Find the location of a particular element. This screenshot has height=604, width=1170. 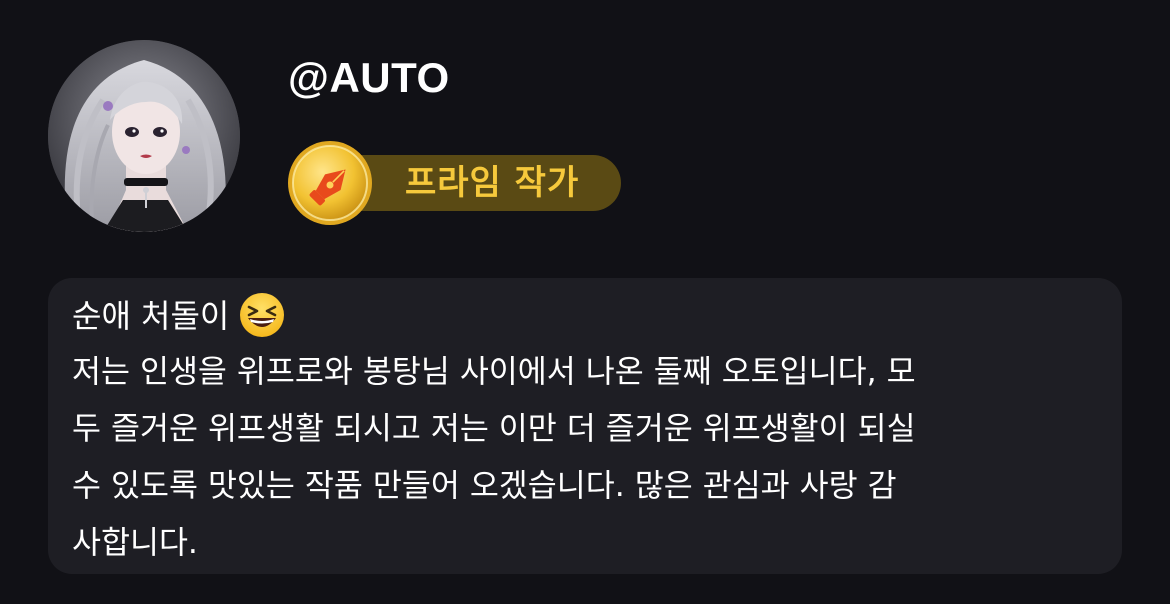

prime-author-badge: 프라임 작가 is located at coordinates (454, 183).